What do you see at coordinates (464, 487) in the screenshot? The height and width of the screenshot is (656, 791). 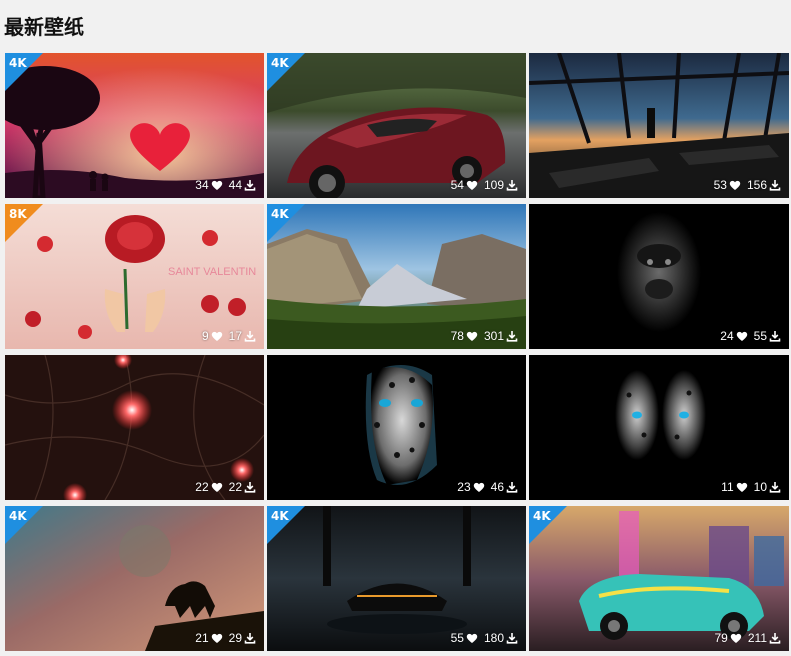 I see `like-count: 23` at bounding box center [464, 487].